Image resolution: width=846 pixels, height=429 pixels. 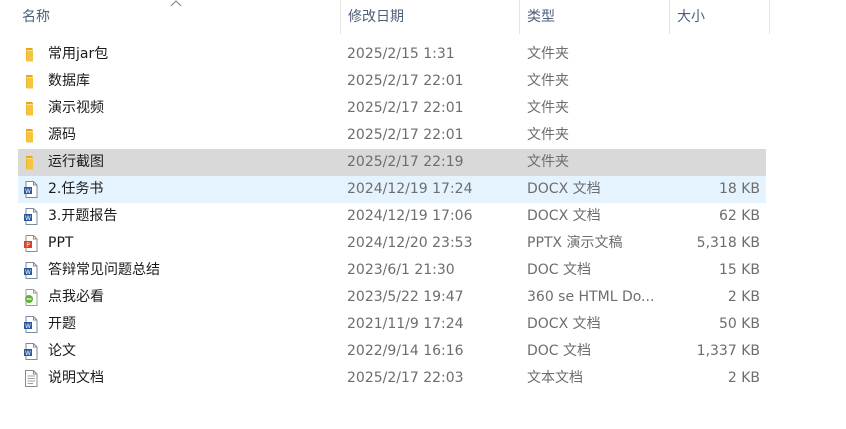 What do you see at coordinates (104, 270) in the screenshot?
I see `file-name: 答辩常见问题总结` at bounding box center [104, 270].